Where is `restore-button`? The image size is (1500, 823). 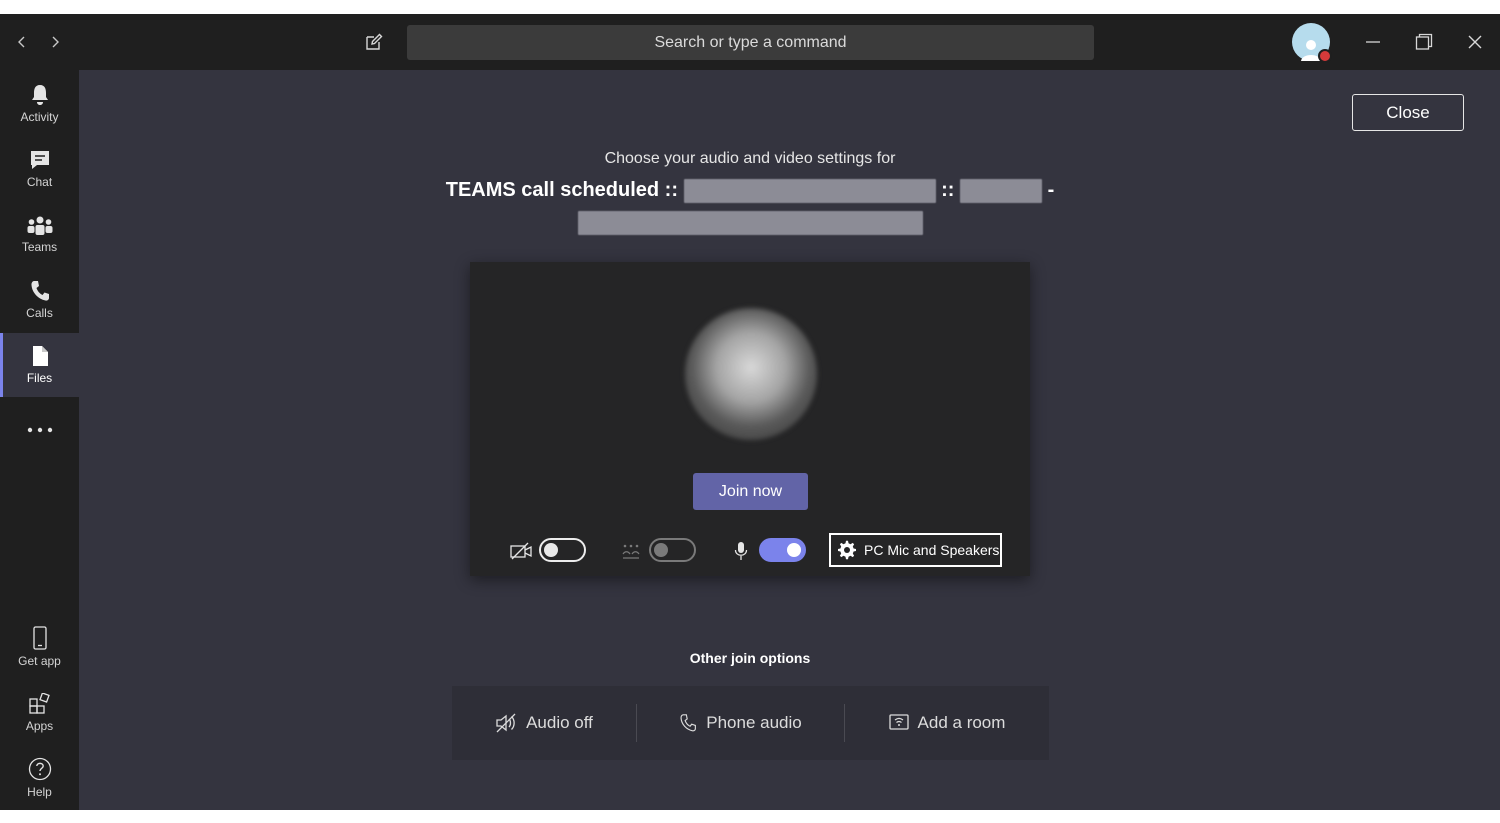 restore-button is located at coordinates (1424, 42).